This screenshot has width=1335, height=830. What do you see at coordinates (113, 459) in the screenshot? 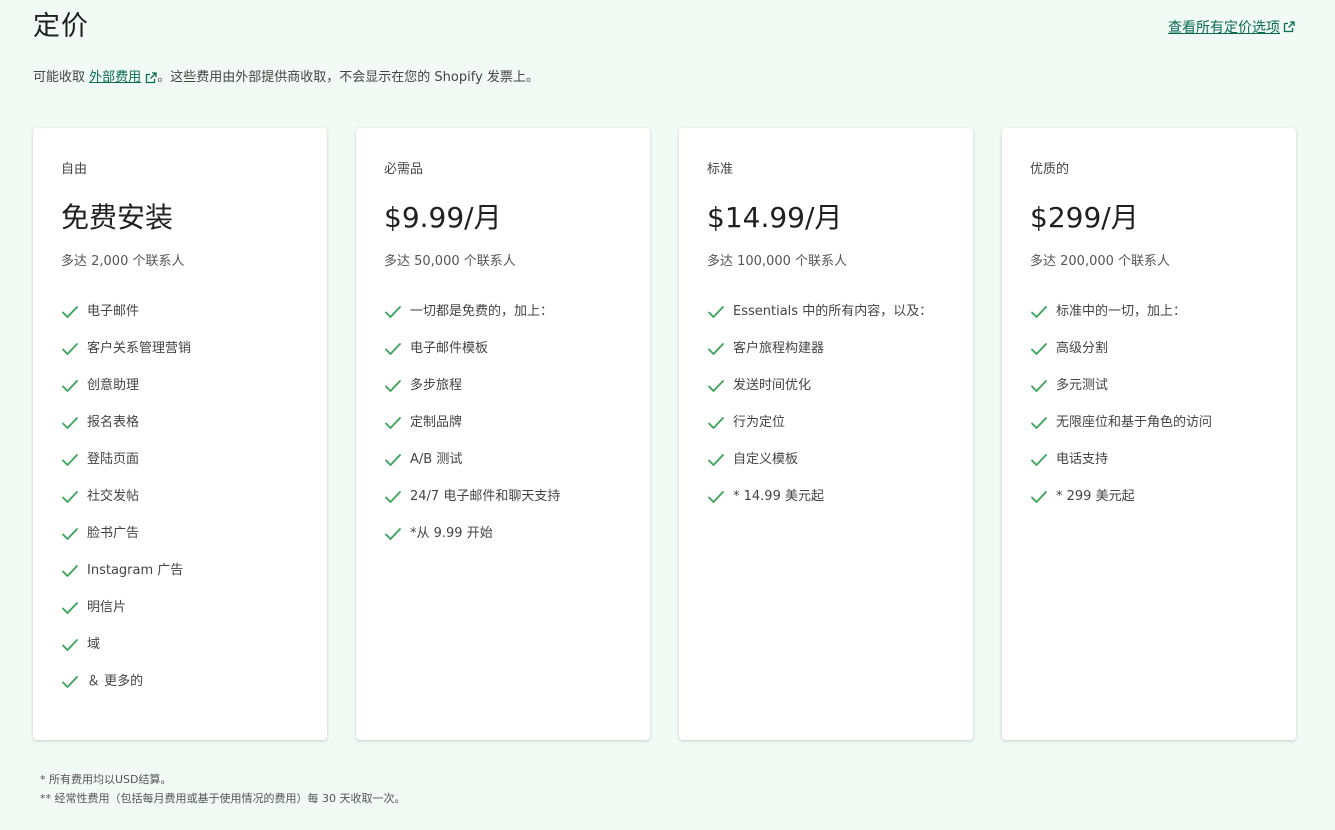
I see `feature-label: 登陆页面` at bounding box center [113, 459].